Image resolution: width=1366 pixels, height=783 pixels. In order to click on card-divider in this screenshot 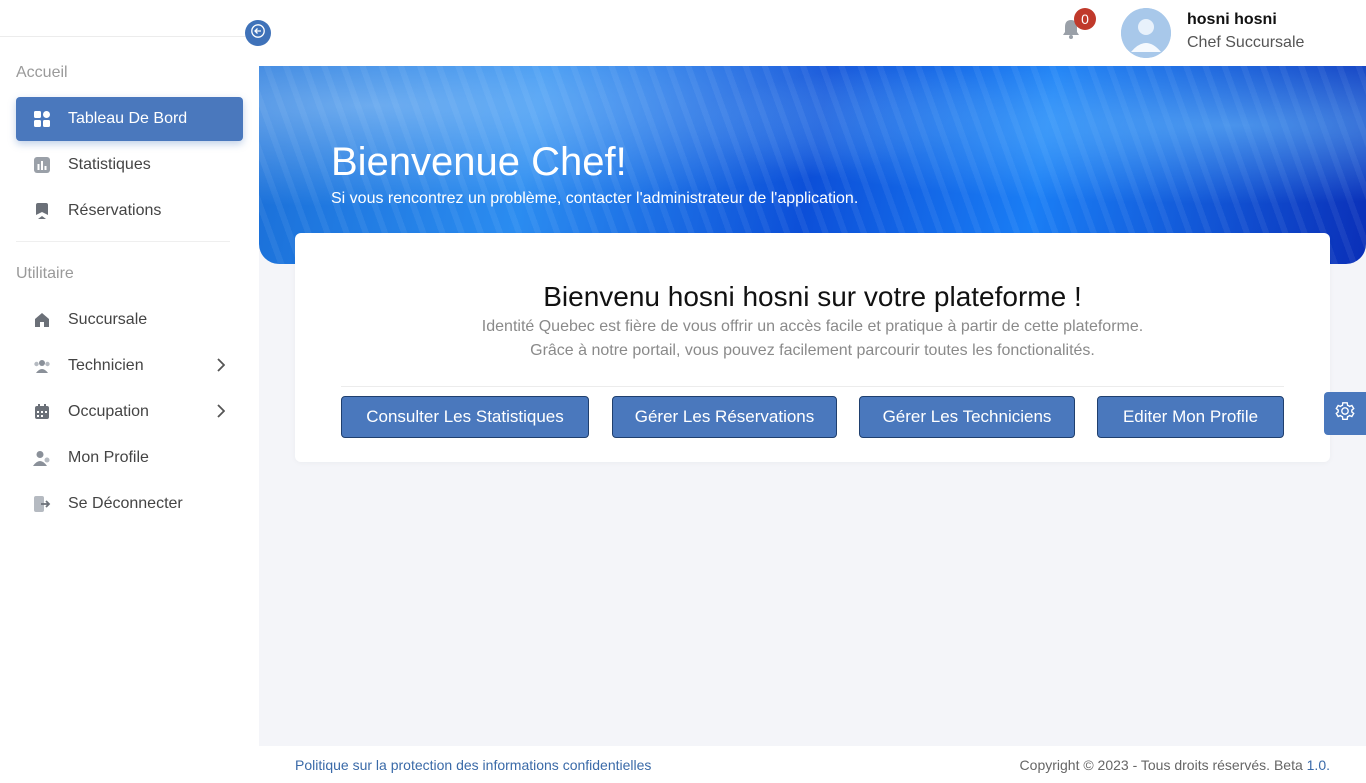, I will do `click(812, 386)`.